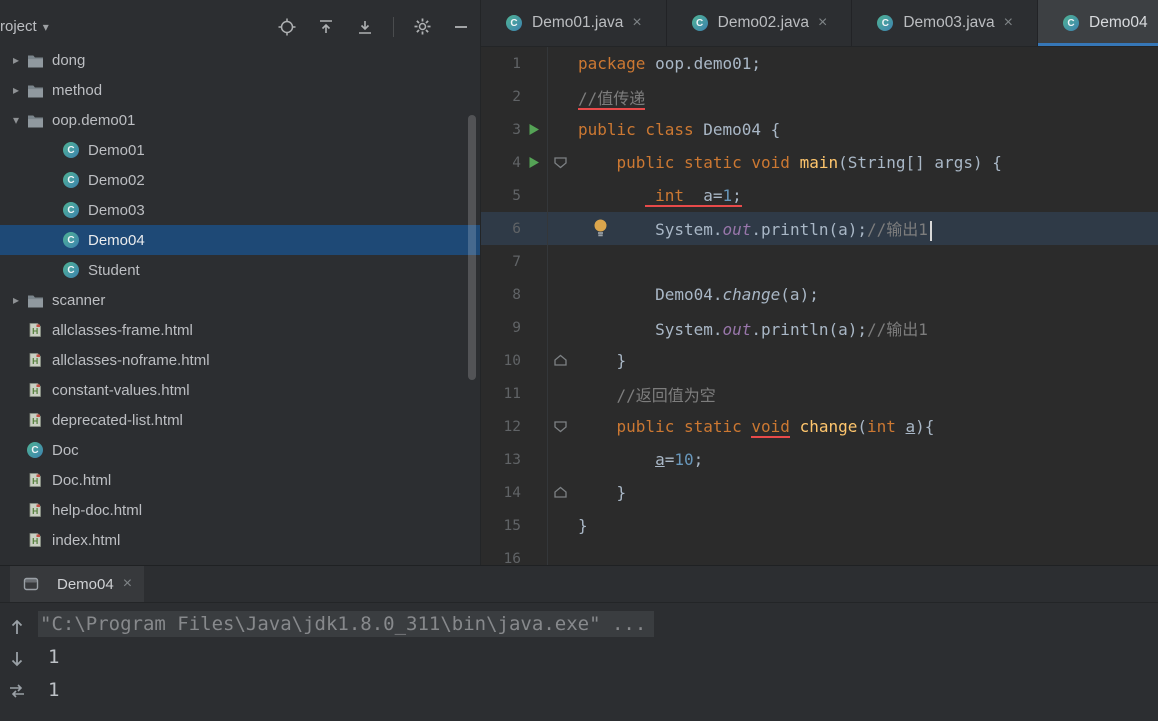  What do you see at coordinates (819, 228) in the screenshot?
I see `code-line-6: 6 System.out.println(a);//输出1` at bounding box center [819, 228].